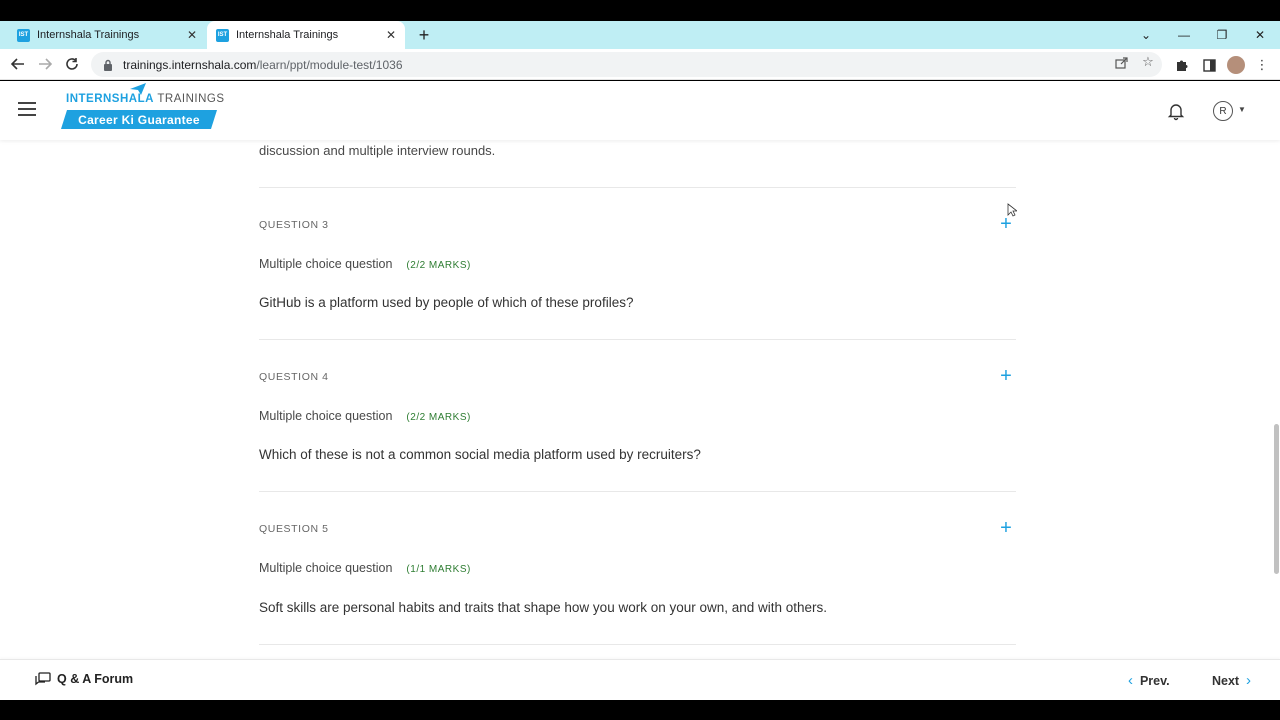  I want to click on chevron-left-icon: ‹, so click(1130, 680).